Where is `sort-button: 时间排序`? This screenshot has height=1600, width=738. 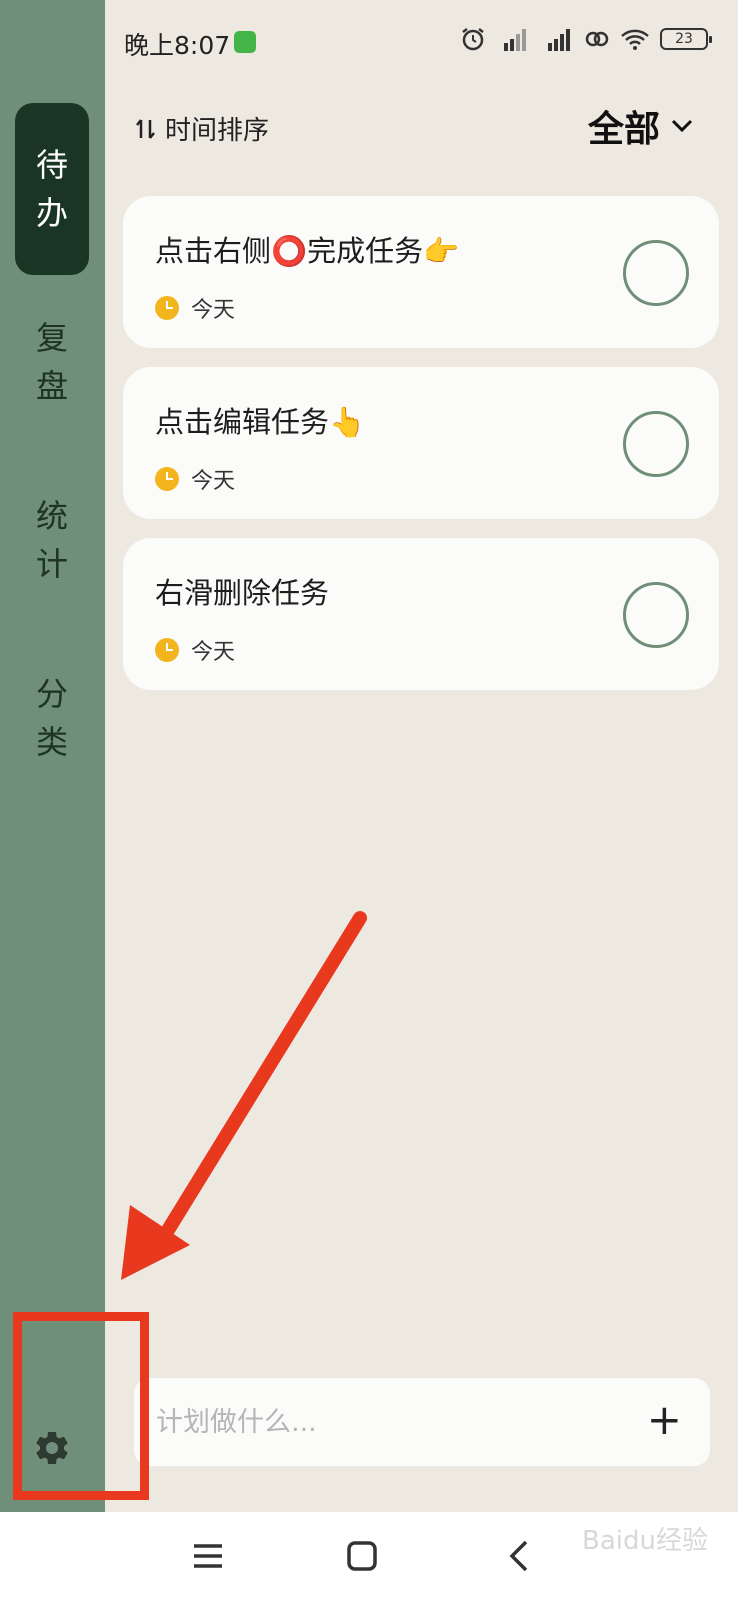 sort-button: 时间排序 is located at coordinates (202, 128).